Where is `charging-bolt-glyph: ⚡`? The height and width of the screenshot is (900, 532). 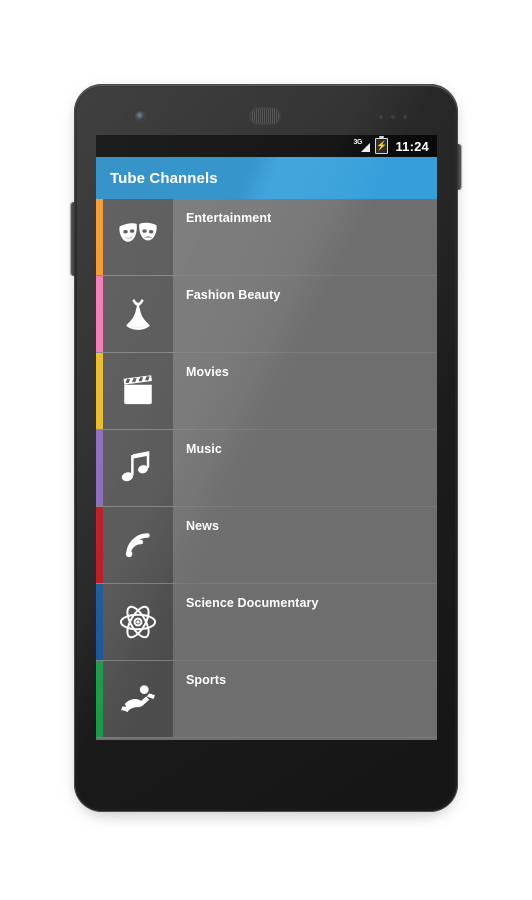 charging-bolt-glyph: ⚡ is located at coordinates (382, 145).